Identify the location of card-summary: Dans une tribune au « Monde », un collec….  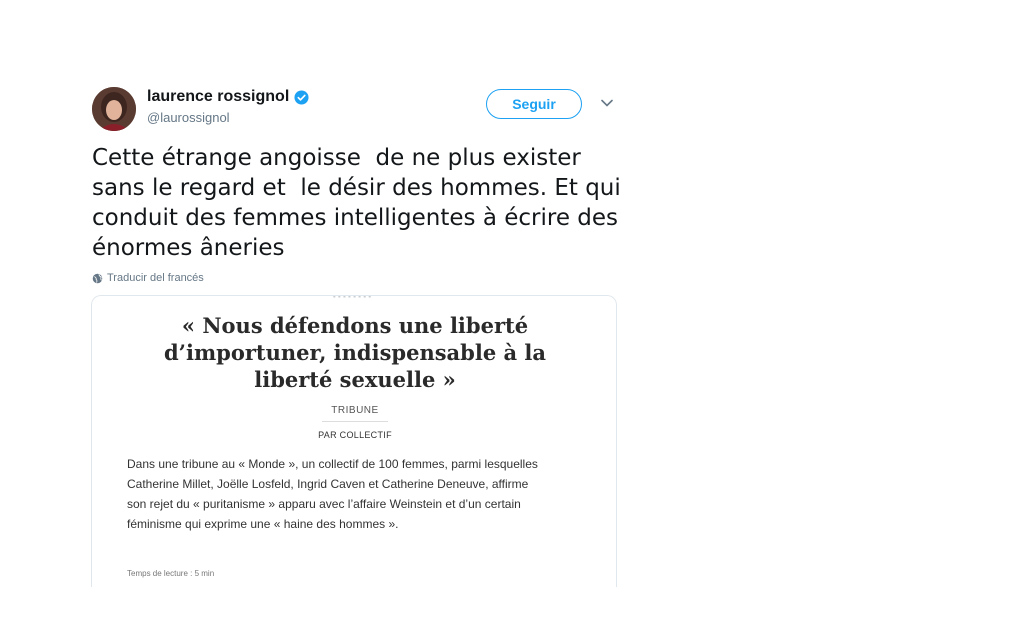
(332, 494).